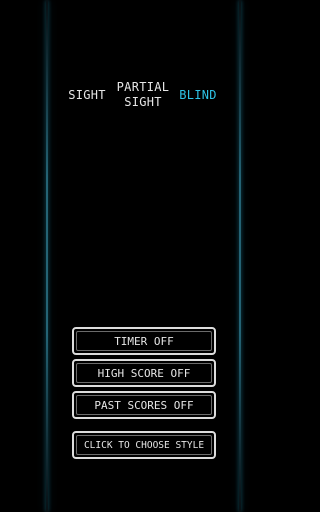  I want to click on mode-blind-option: BLIND, so click(198, 95).